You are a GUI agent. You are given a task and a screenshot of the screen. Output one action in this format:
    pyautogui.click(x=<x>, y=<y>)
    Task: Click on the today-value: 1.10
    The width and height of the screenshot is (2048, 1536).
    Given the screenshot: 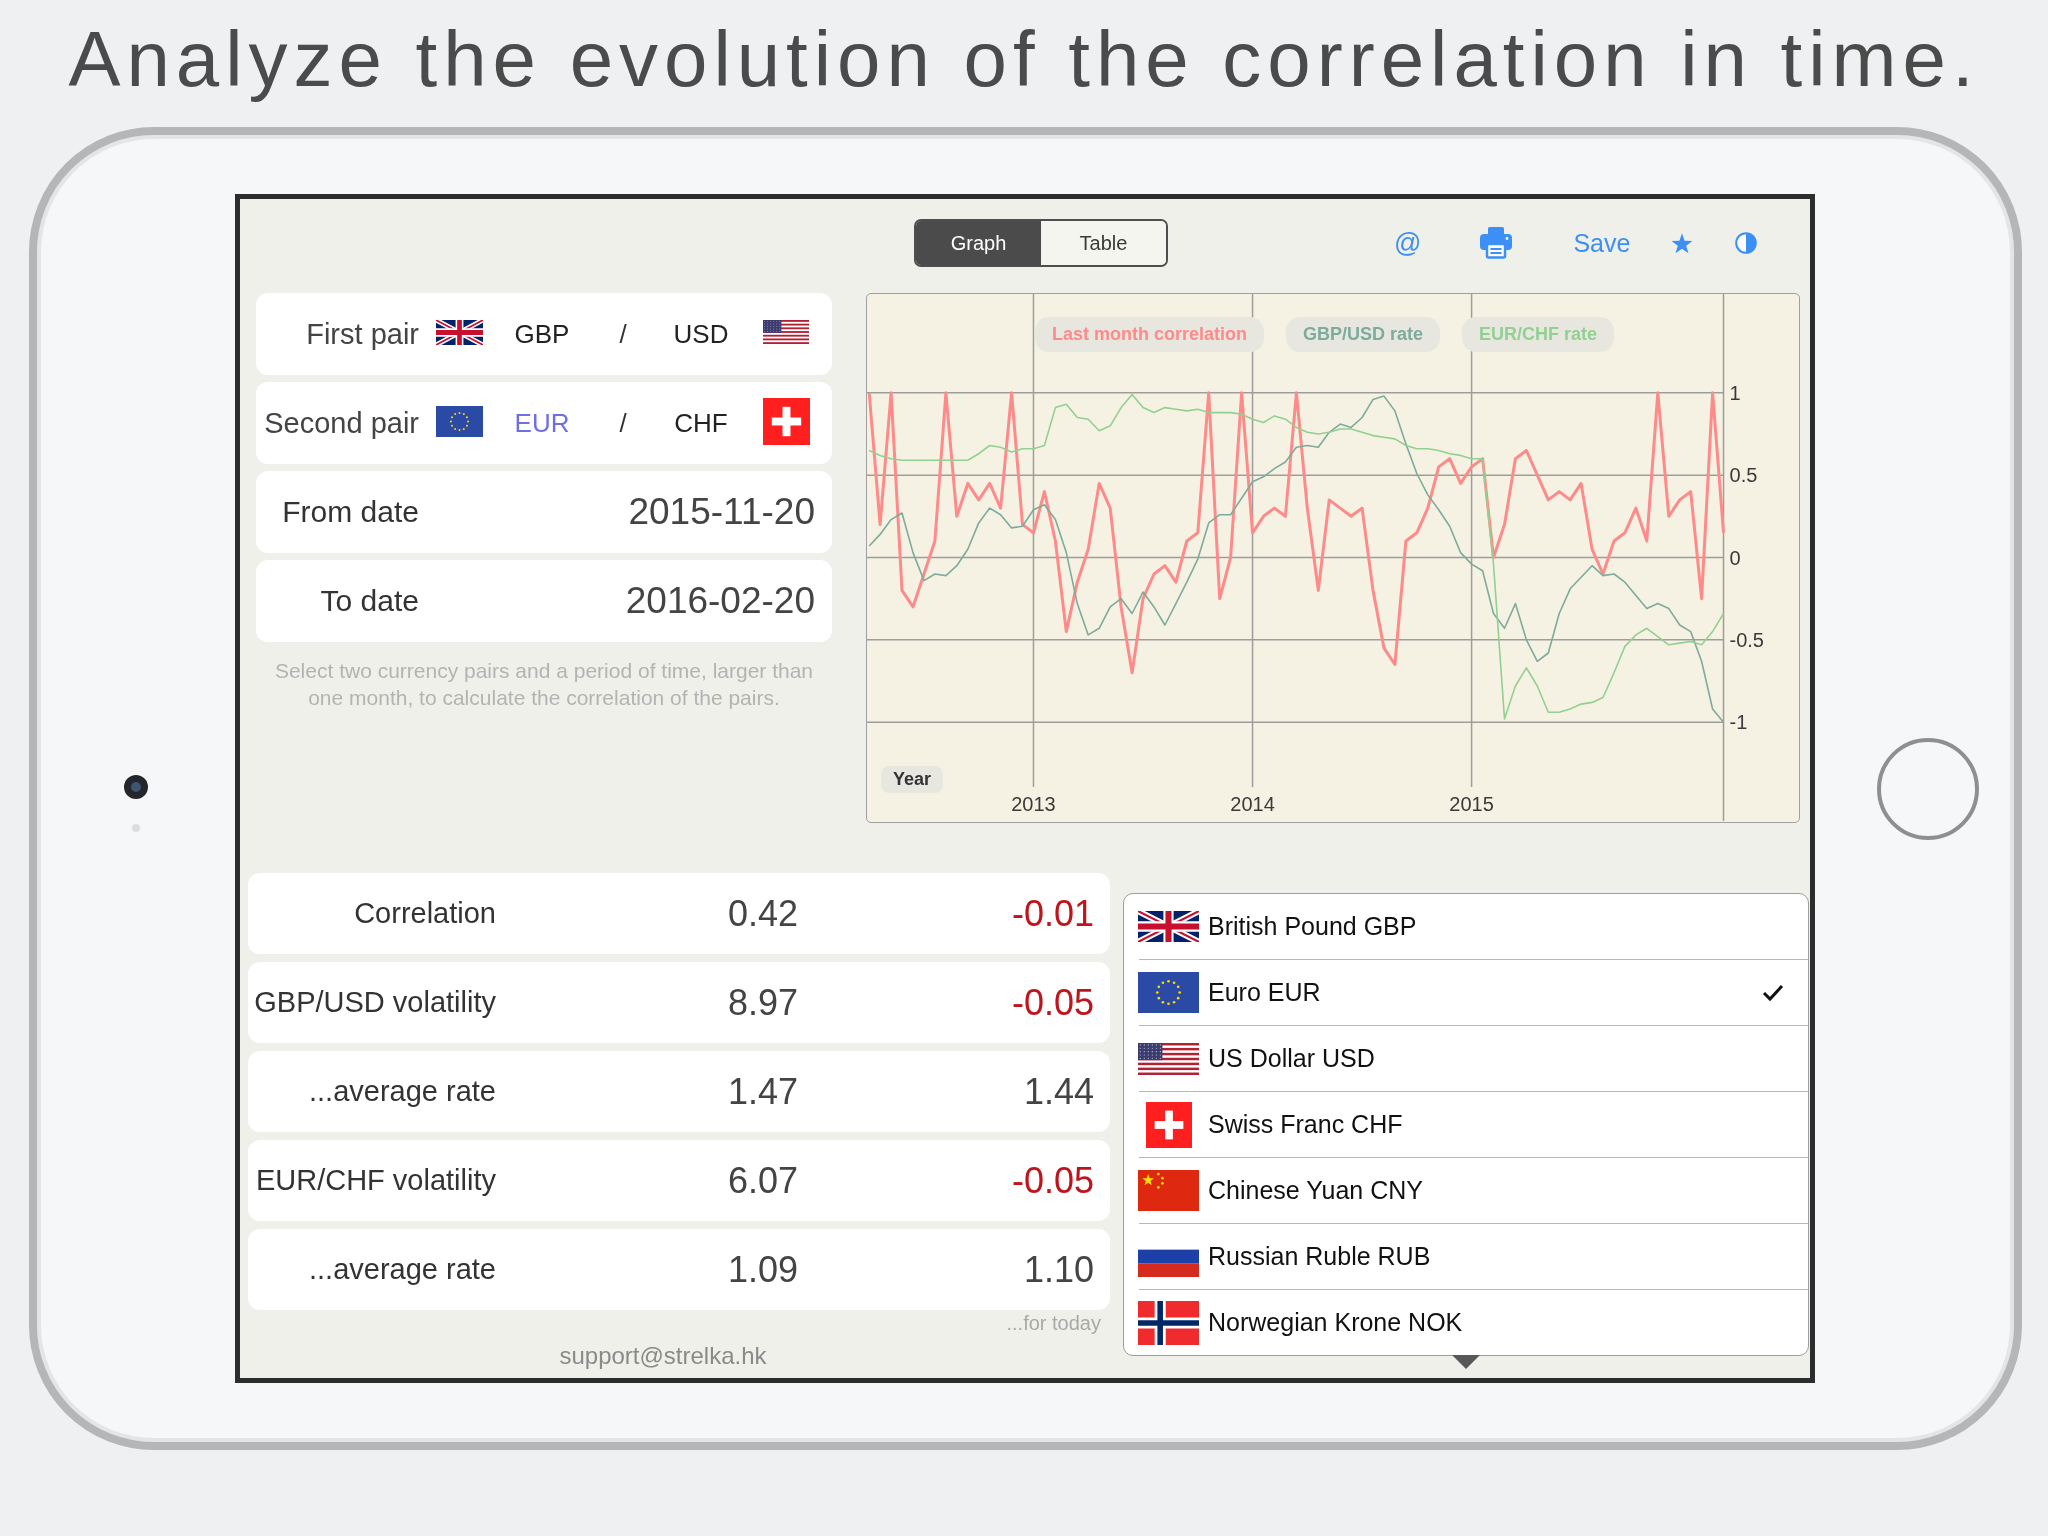 What is the action you would take?
    pyautogui.click(x=1058, y=1269)
    